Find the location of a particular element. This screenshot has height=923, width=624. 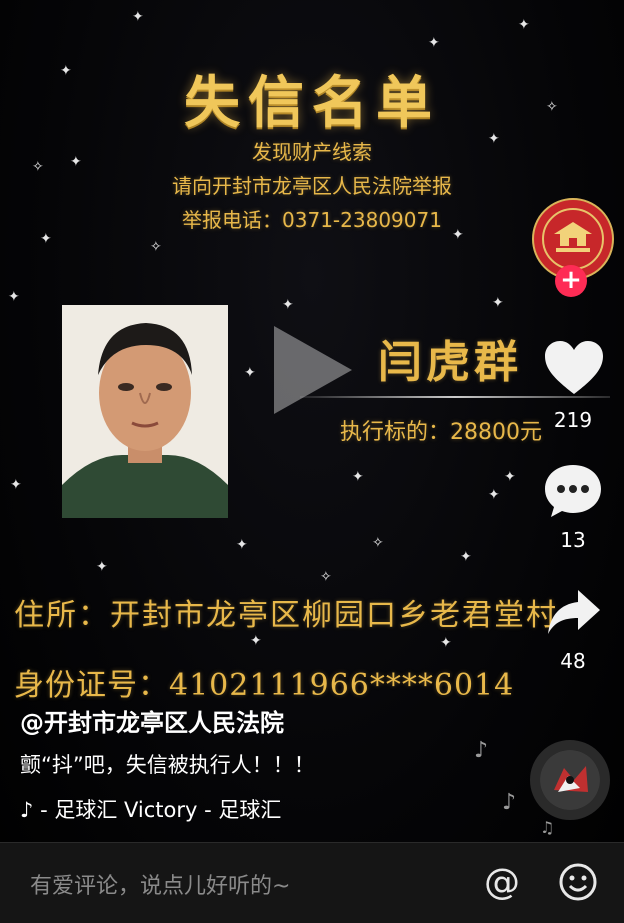

share-arrow-icon is located at coordinates (574, 612).